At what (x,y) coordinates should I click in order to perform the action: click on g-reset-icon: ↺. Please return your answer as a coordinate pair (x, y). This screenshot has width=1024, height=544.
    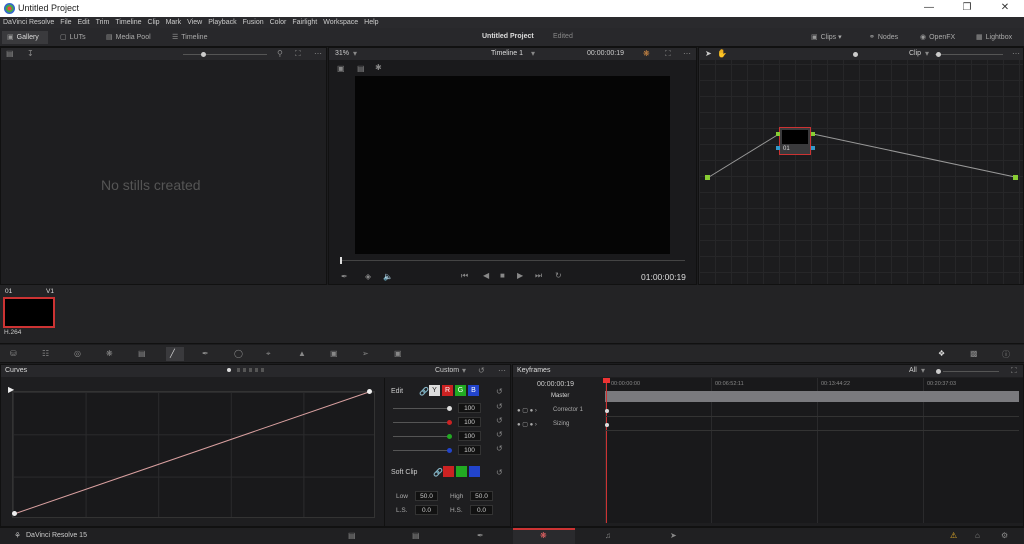
    Looking at the image, I should click on (499, 434).